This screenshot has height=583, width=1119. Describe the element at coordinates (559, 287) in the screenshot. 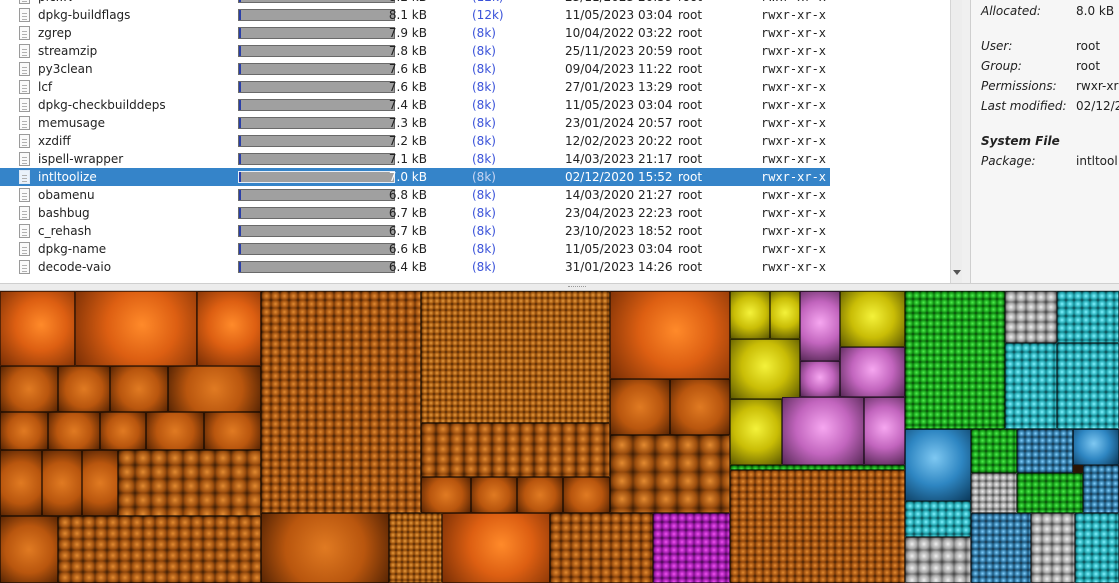

I see `horizontal-splitter` at that location.